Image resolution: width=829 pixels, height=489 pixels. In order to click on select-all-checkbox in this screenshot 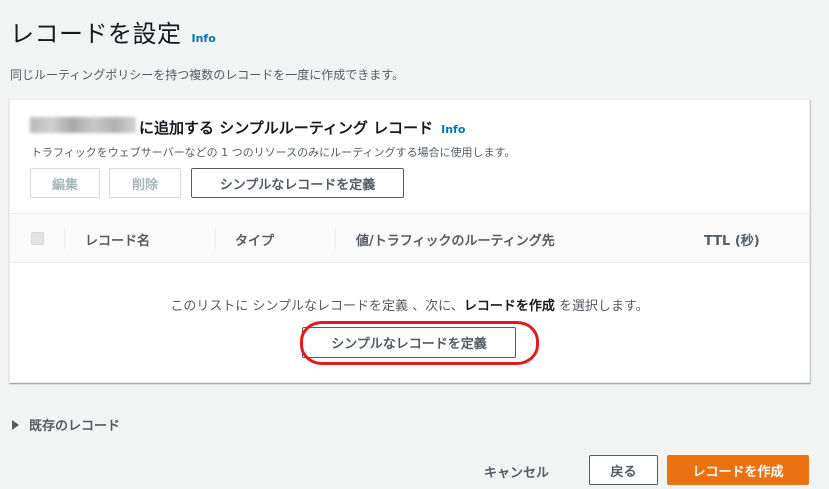, I will do `click(37, 238)`.